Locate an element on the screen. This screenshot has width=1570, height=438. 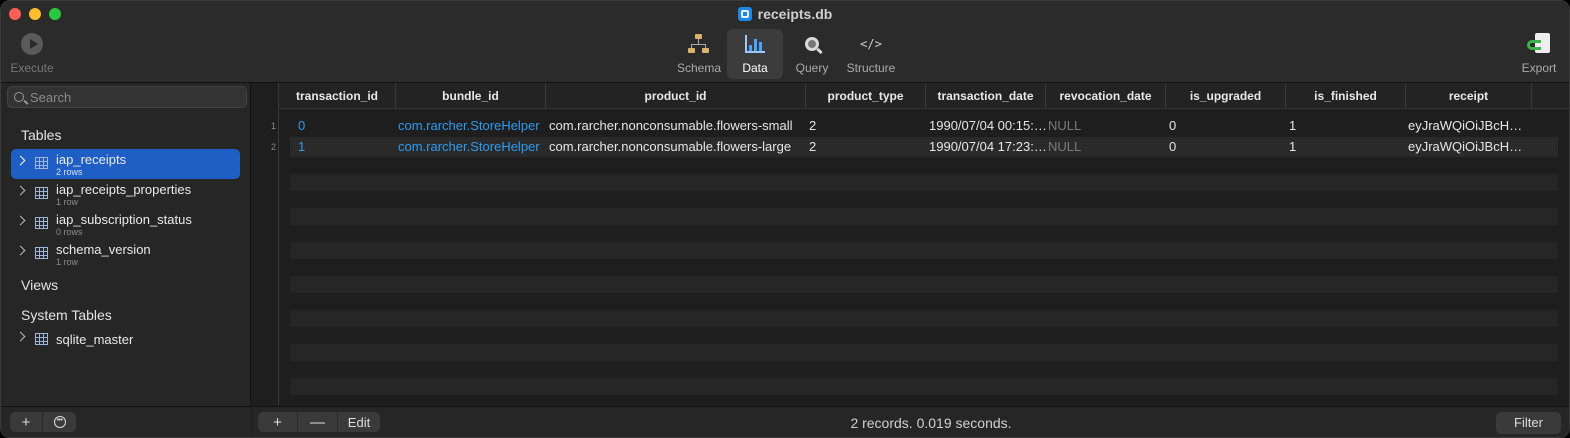
tab-query: Query is located at coordinates (812, 54).